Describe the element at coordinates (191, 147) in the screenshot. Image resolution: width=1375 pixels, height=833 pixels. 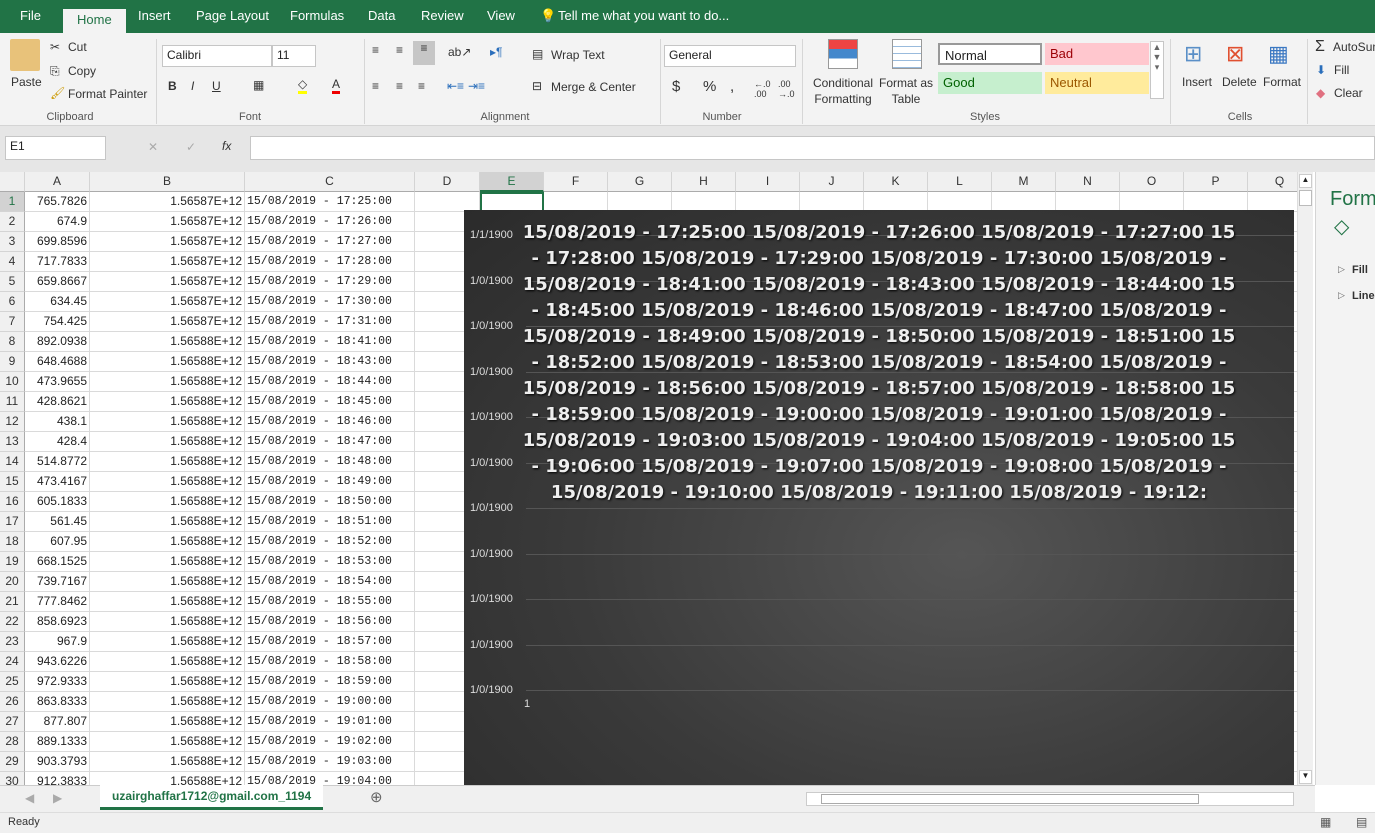
I see `enter-icon: ✓` at that location.